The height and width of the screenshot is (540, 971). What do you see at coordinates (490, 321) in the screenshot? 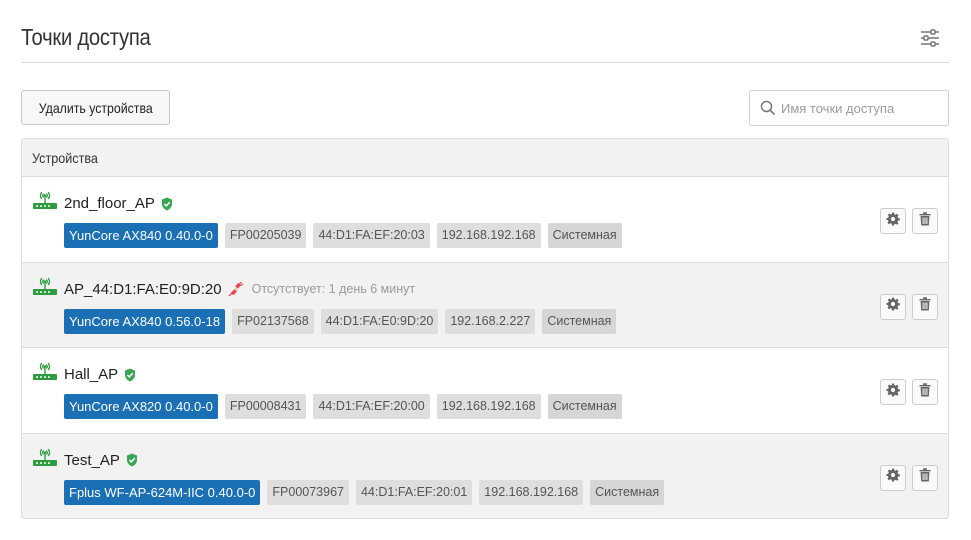
I see `ip-badge: 192.168.2.227` at bounding box center [490, 321].